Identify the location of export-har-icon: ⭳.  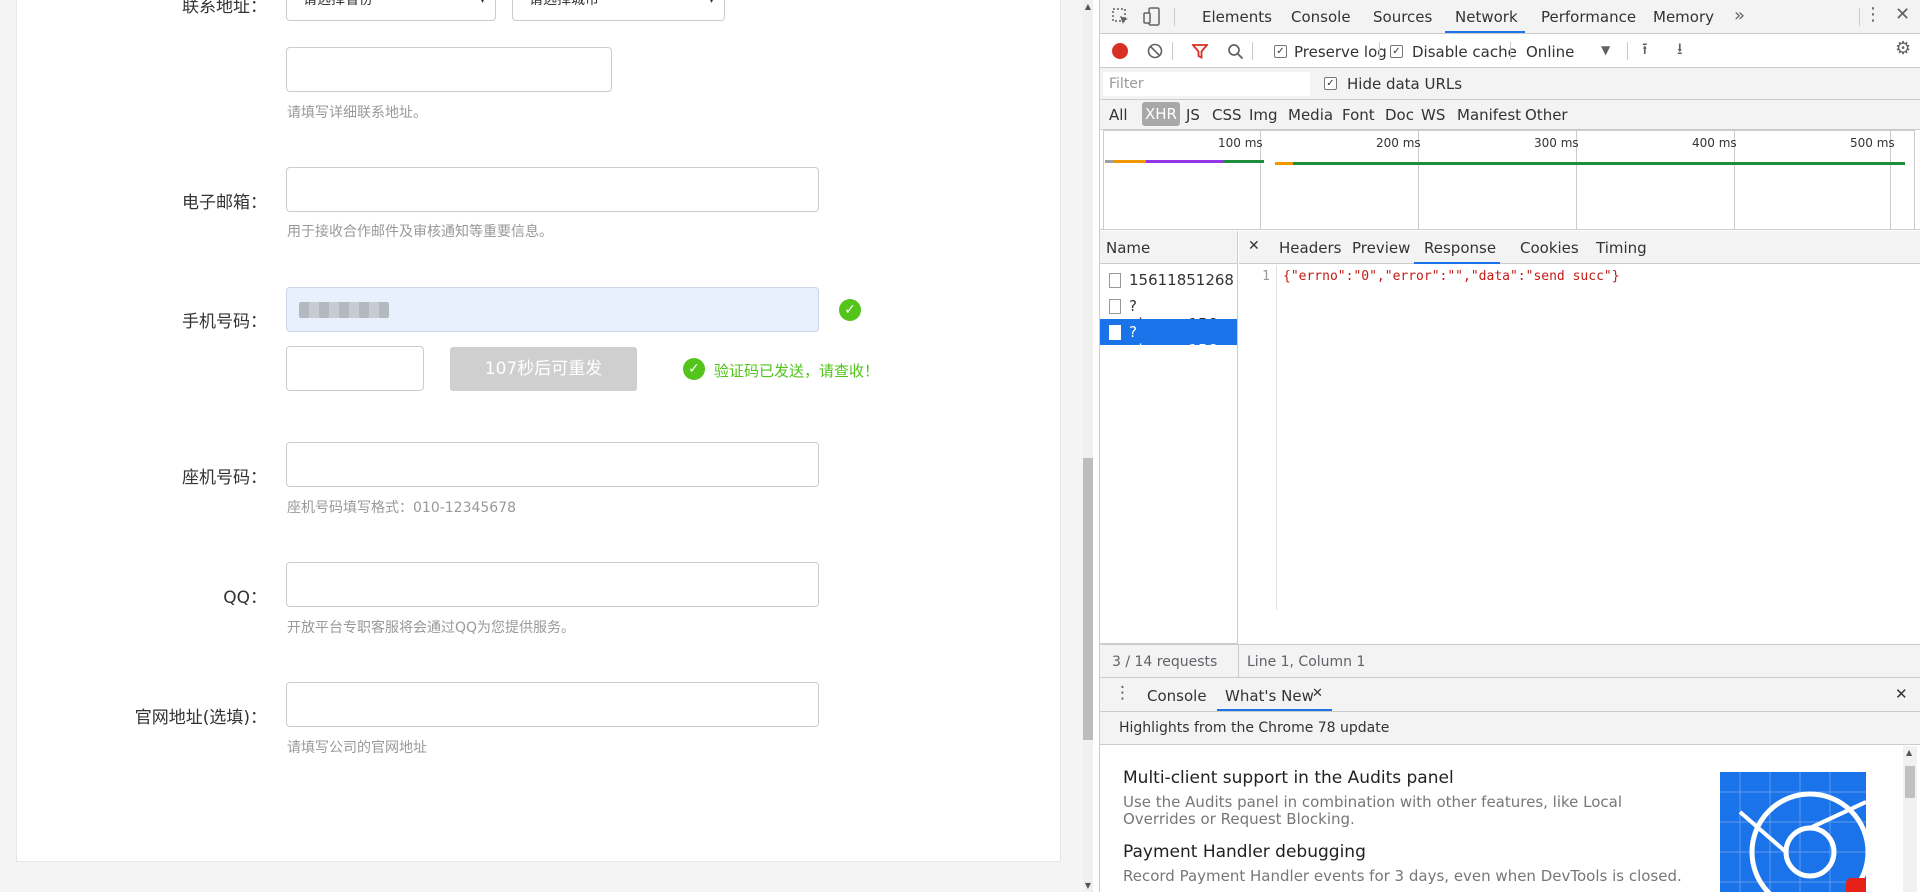
(1680, 49).